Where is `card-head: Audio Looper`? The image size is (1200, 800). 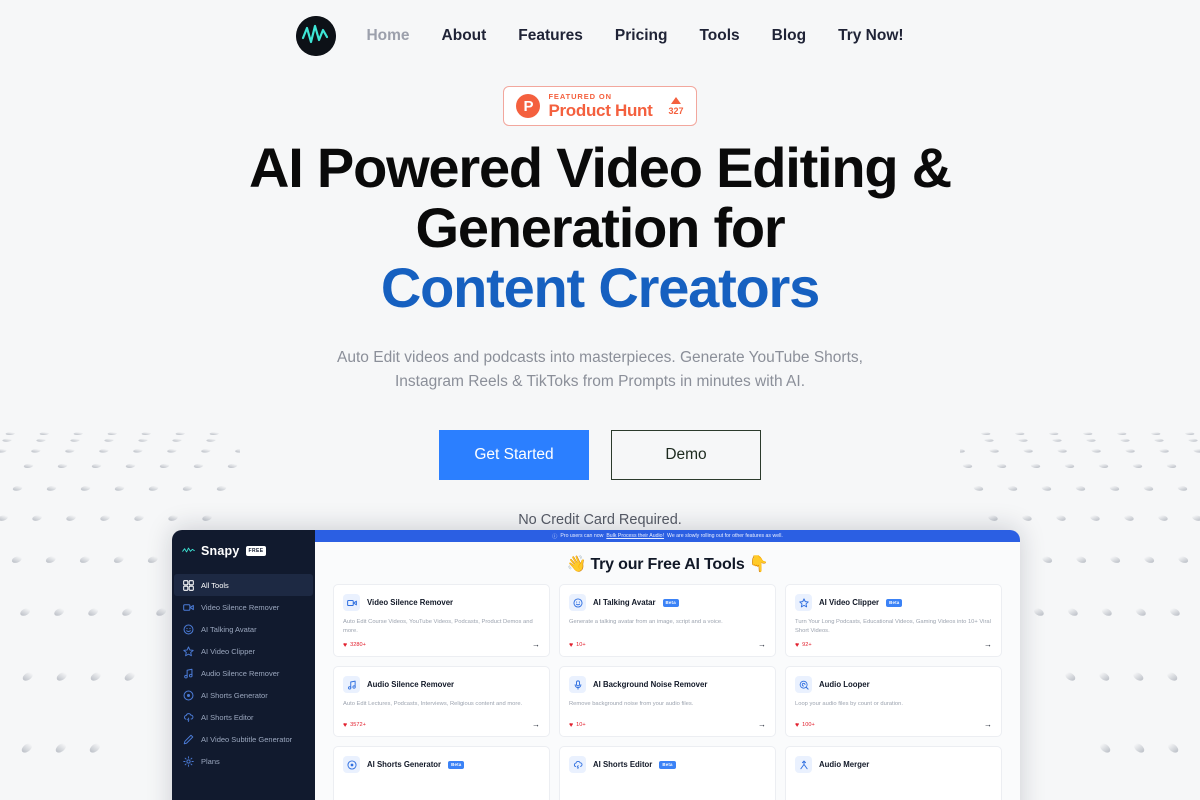
card-head: Audio Looper is located at coordinates (893, 684).